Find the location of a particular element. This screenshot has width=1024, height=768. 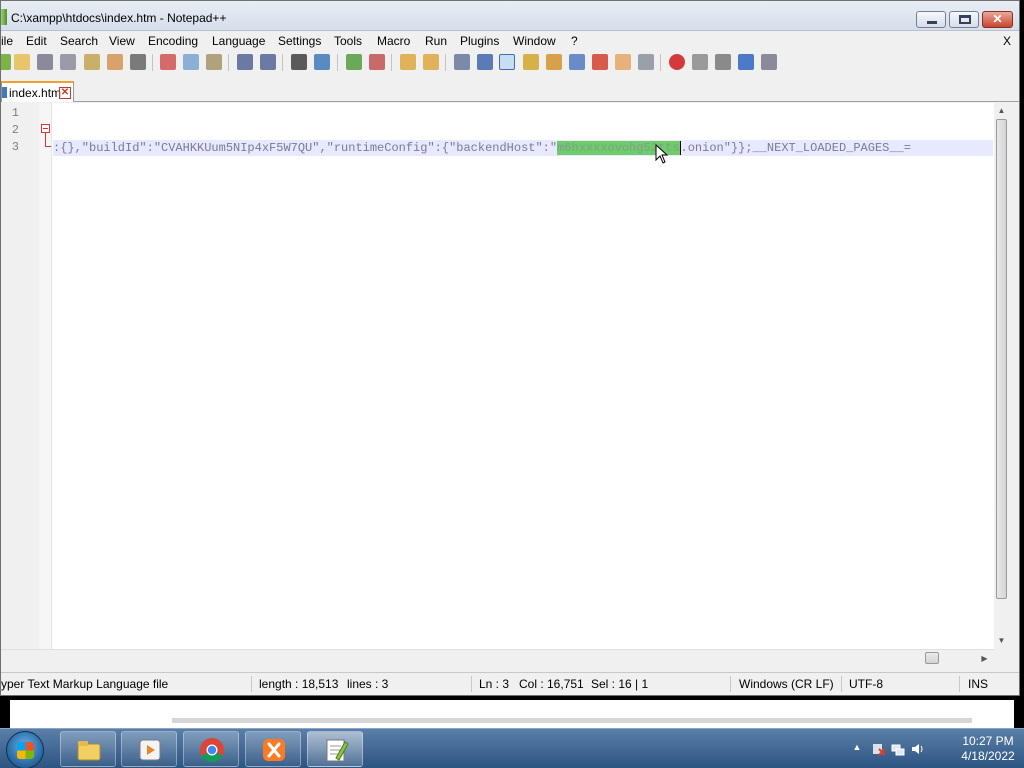

undo-icon is located at coordinates (245, 62).